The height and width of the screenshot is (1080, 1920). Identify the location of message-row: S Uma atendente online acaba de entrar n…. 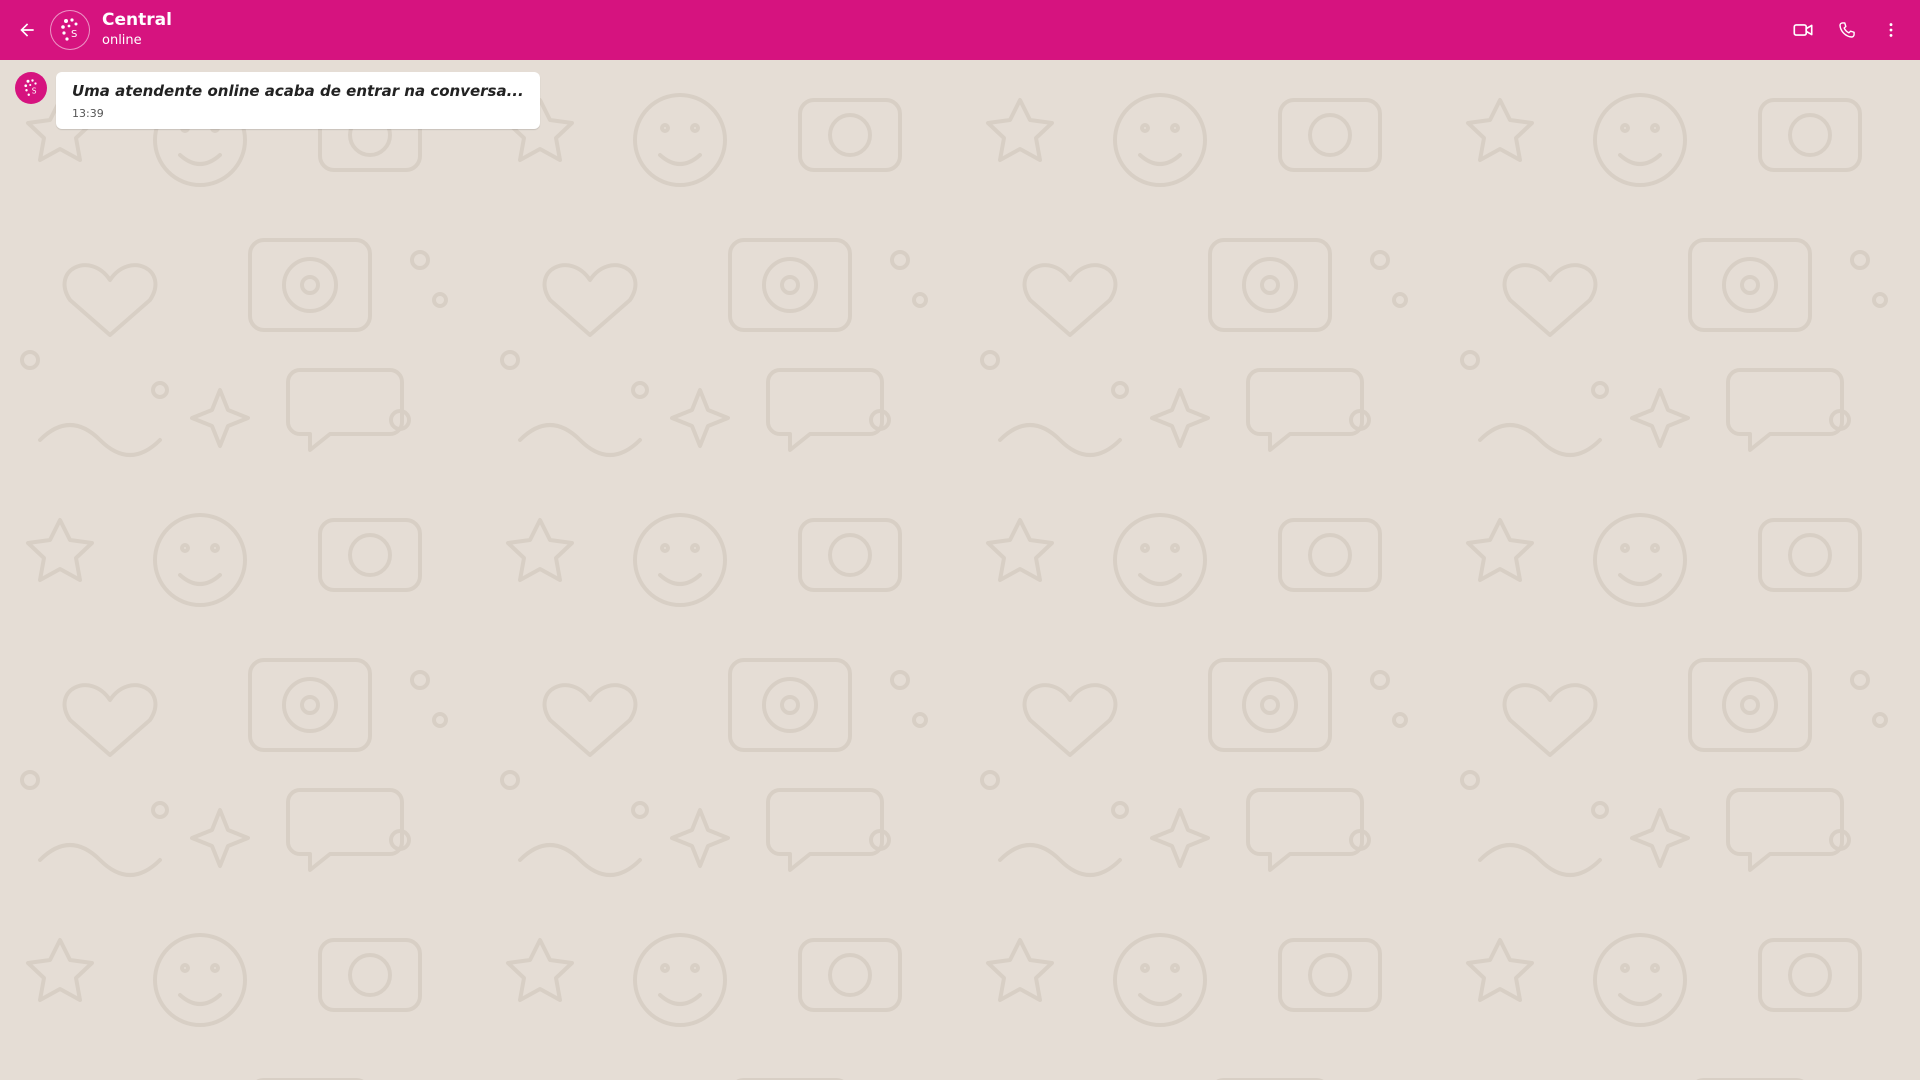
(277, 100).